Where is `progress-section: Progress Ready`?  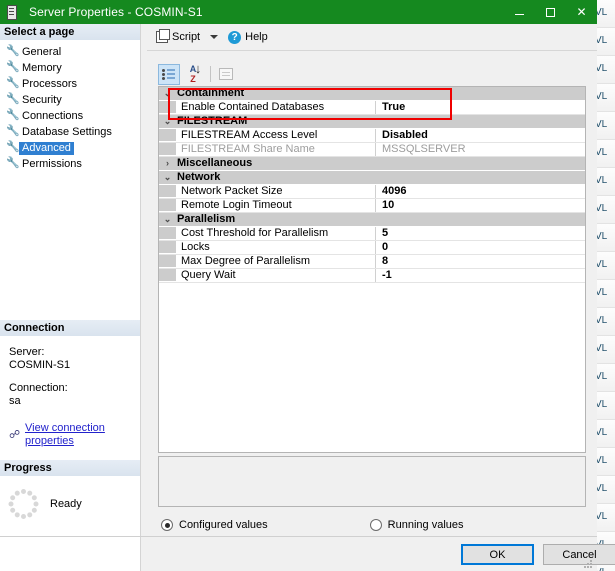
progress-section: Progress Ready is located at coordinates (70, 489).